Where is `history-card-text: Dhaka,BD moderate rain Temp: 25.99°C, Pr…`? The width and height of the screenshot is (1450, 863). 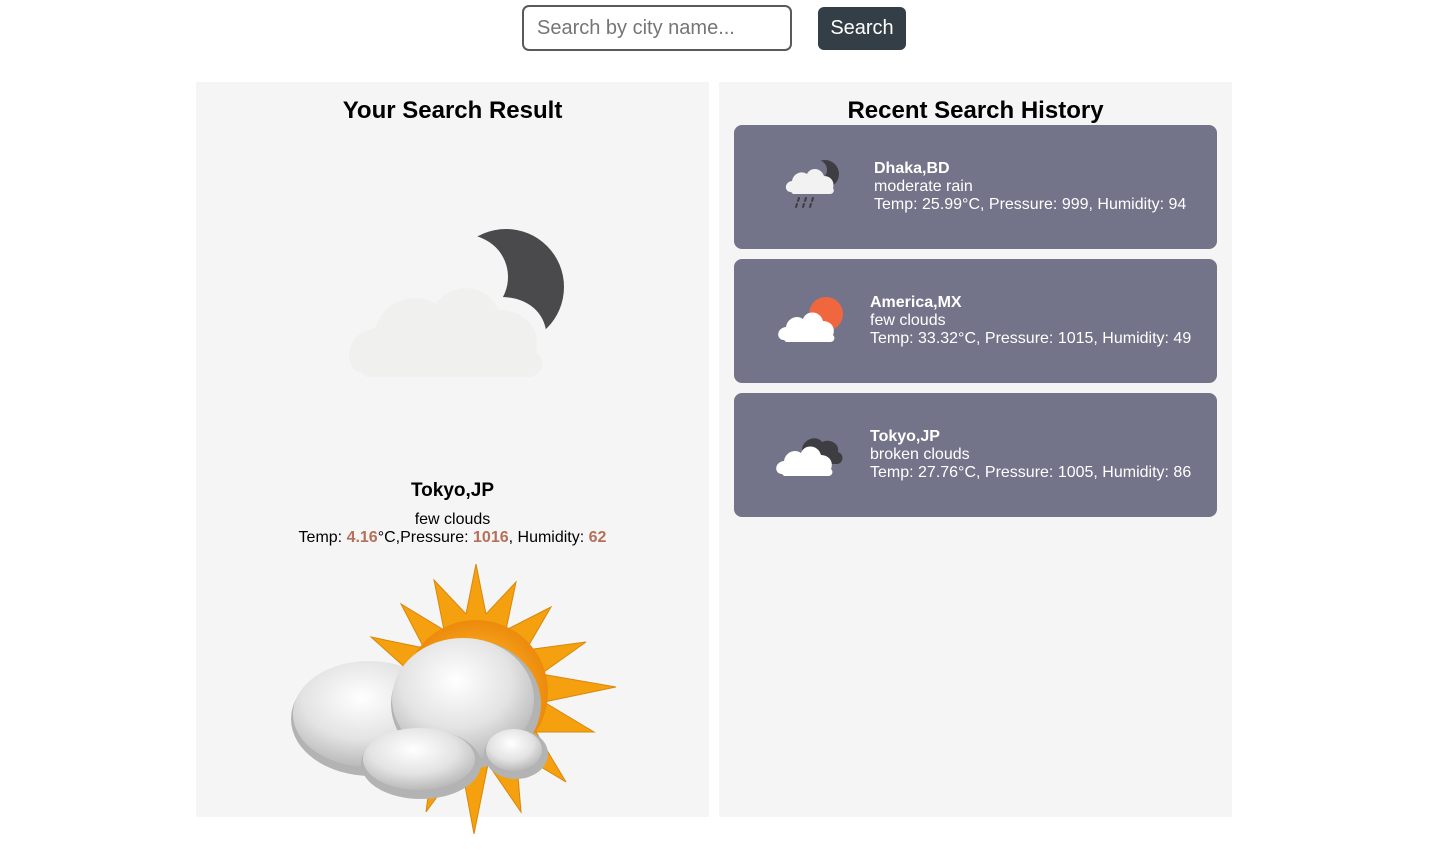 history-card-text: Dhaka,BD moderate rain Temp: 25.99°C, Pr… is located at coordinates (1030, 187).